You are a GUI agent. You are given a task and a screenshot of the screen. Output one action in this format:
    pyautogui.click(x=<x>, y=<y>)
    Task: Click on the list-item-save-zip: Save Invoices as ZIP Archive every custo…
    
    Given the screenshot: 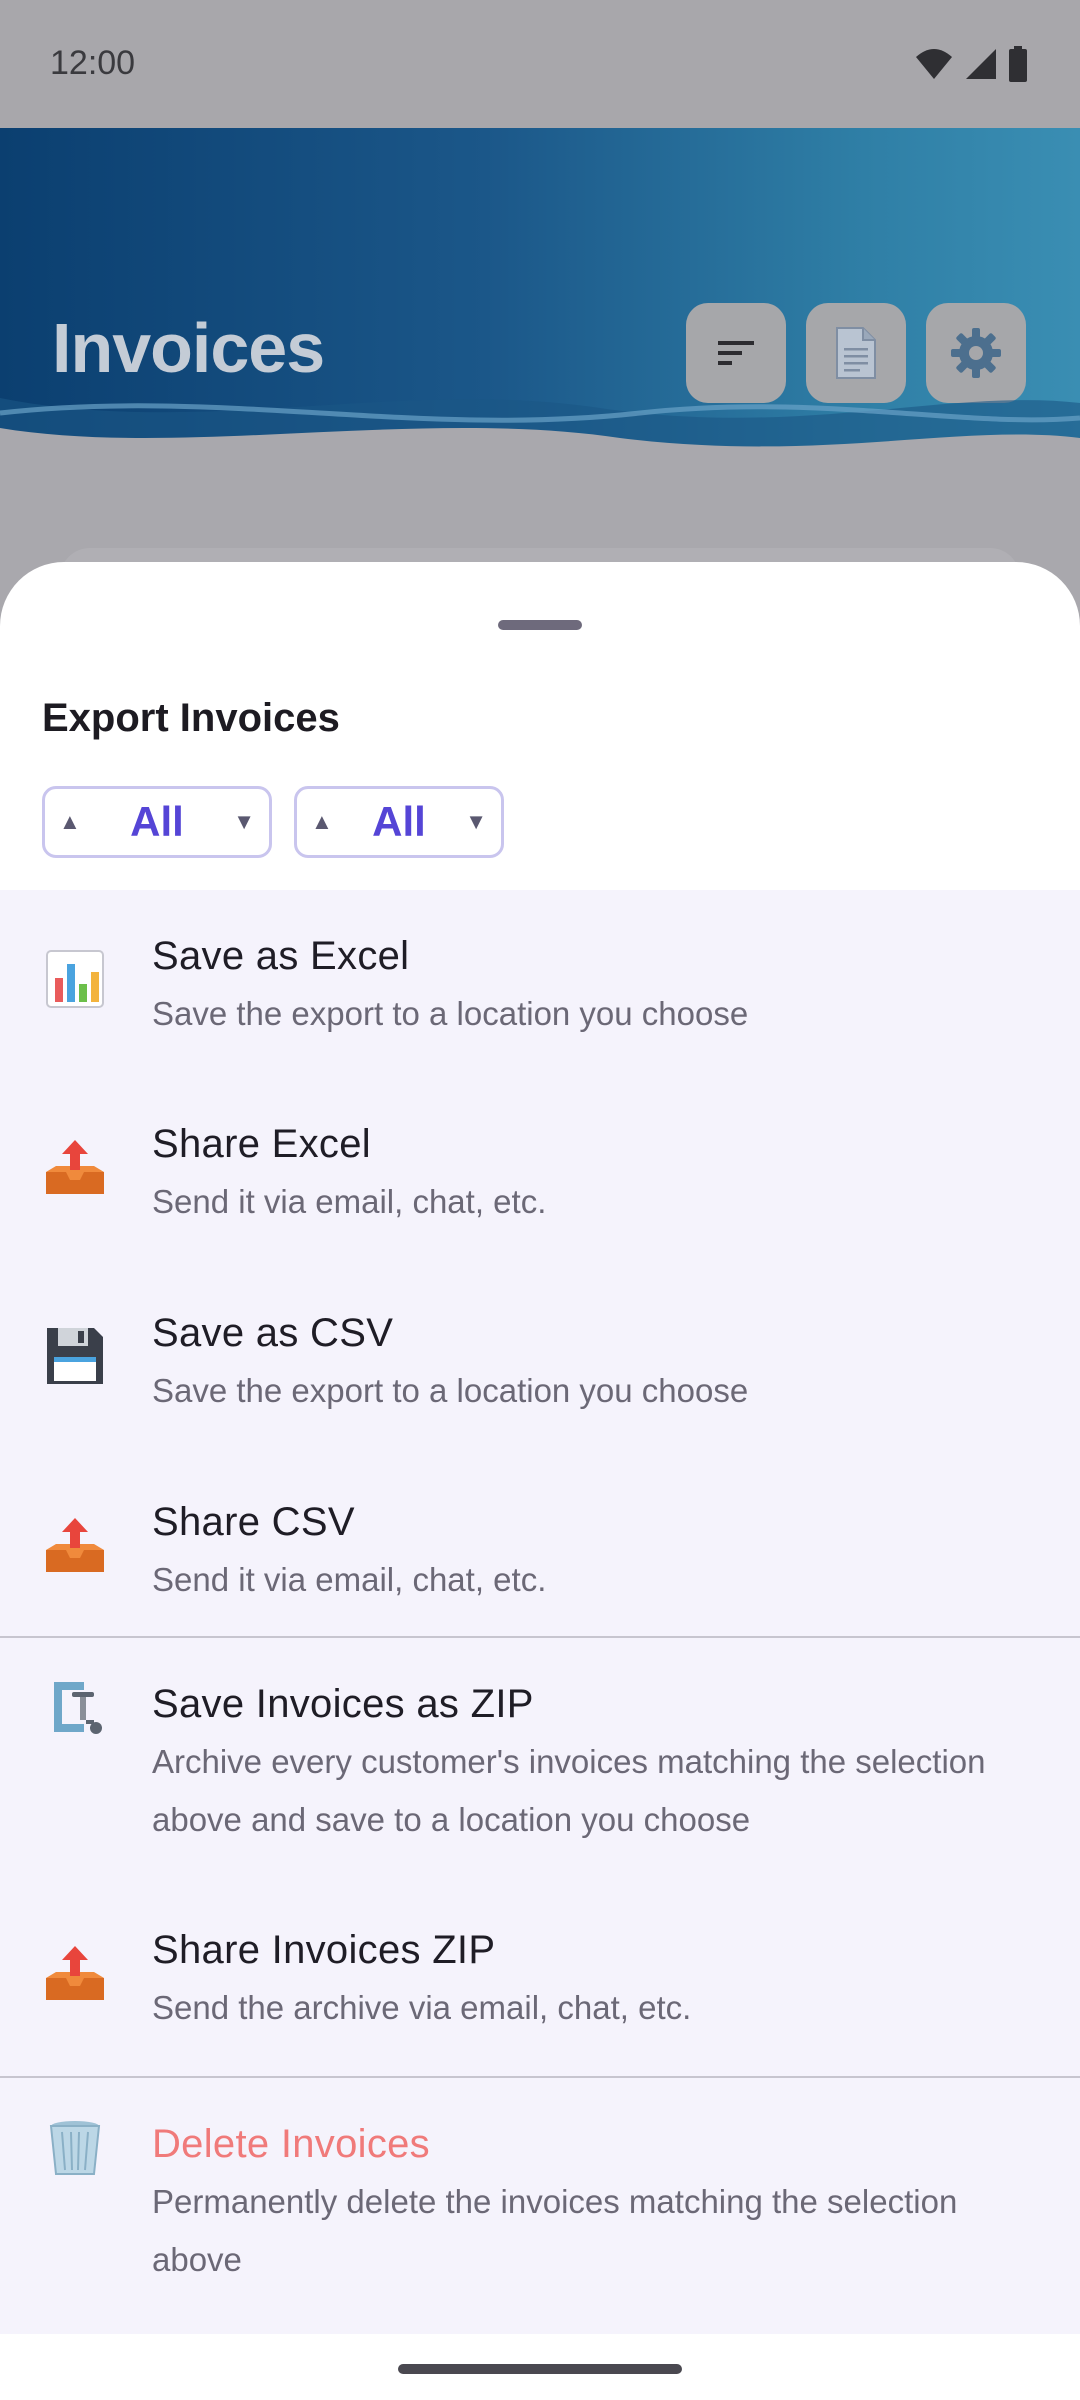 What is the action you would take?
    pyautogui.click(x=540, y=1761)
    